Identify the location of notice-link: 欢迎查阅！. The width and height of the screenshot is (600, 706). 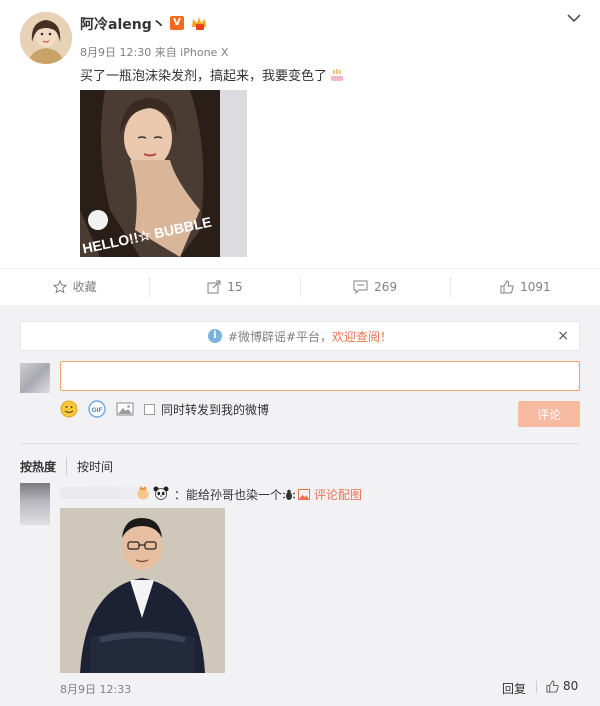
(362, 336).